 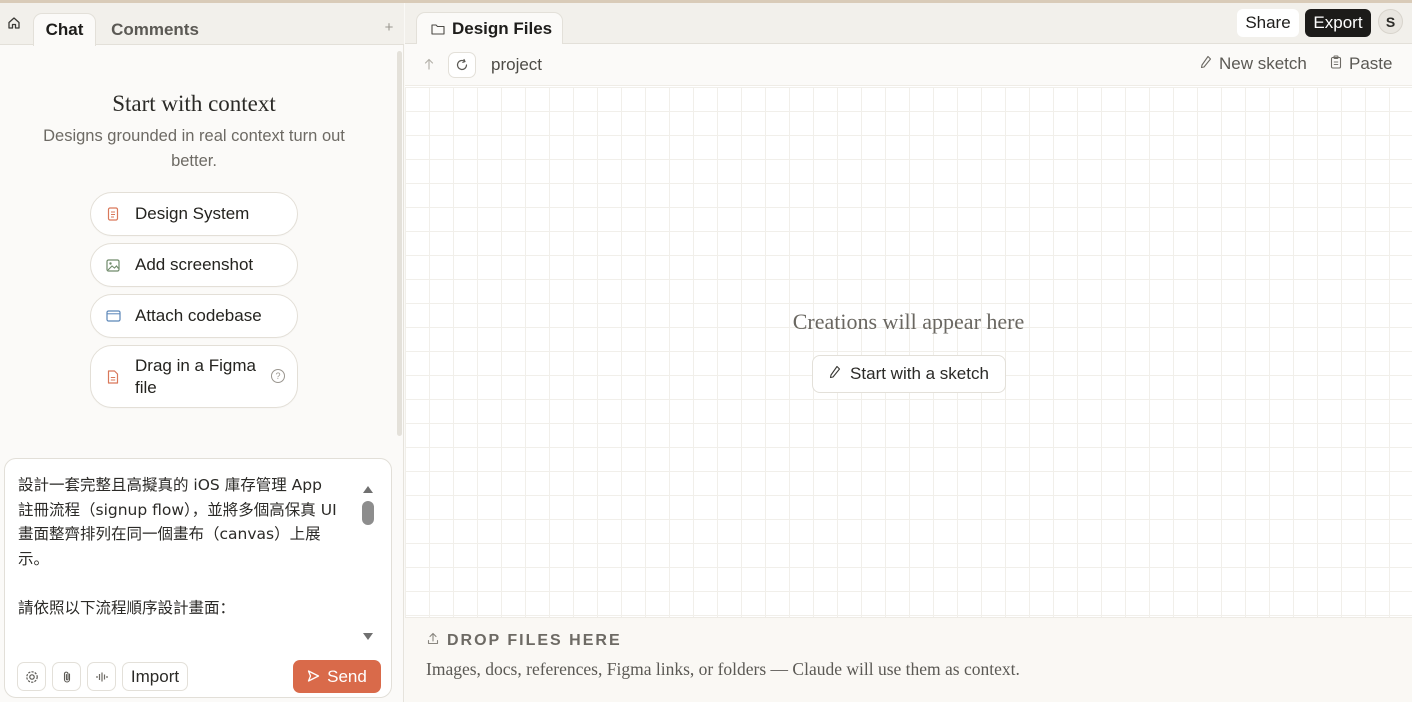 What do you see at coordinates (113, 316) in the screenshot?
I see `code-window-icon` at bounding box center [113, 316].